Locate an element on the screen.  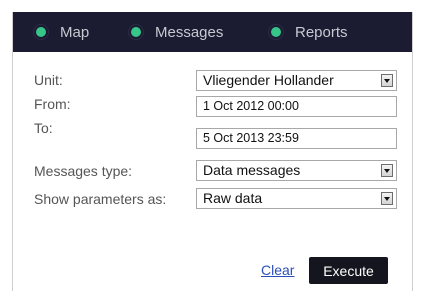
to-label: To: is located at coordinates (43, 128).